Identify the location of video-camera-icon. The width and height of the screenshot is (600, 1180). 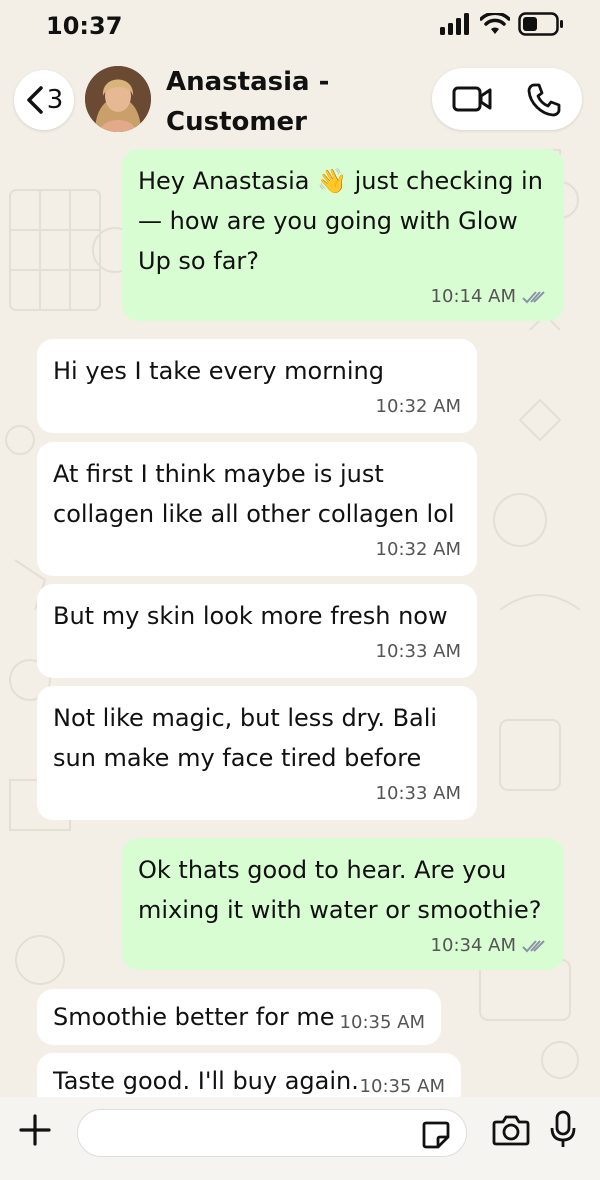
(472, 99).